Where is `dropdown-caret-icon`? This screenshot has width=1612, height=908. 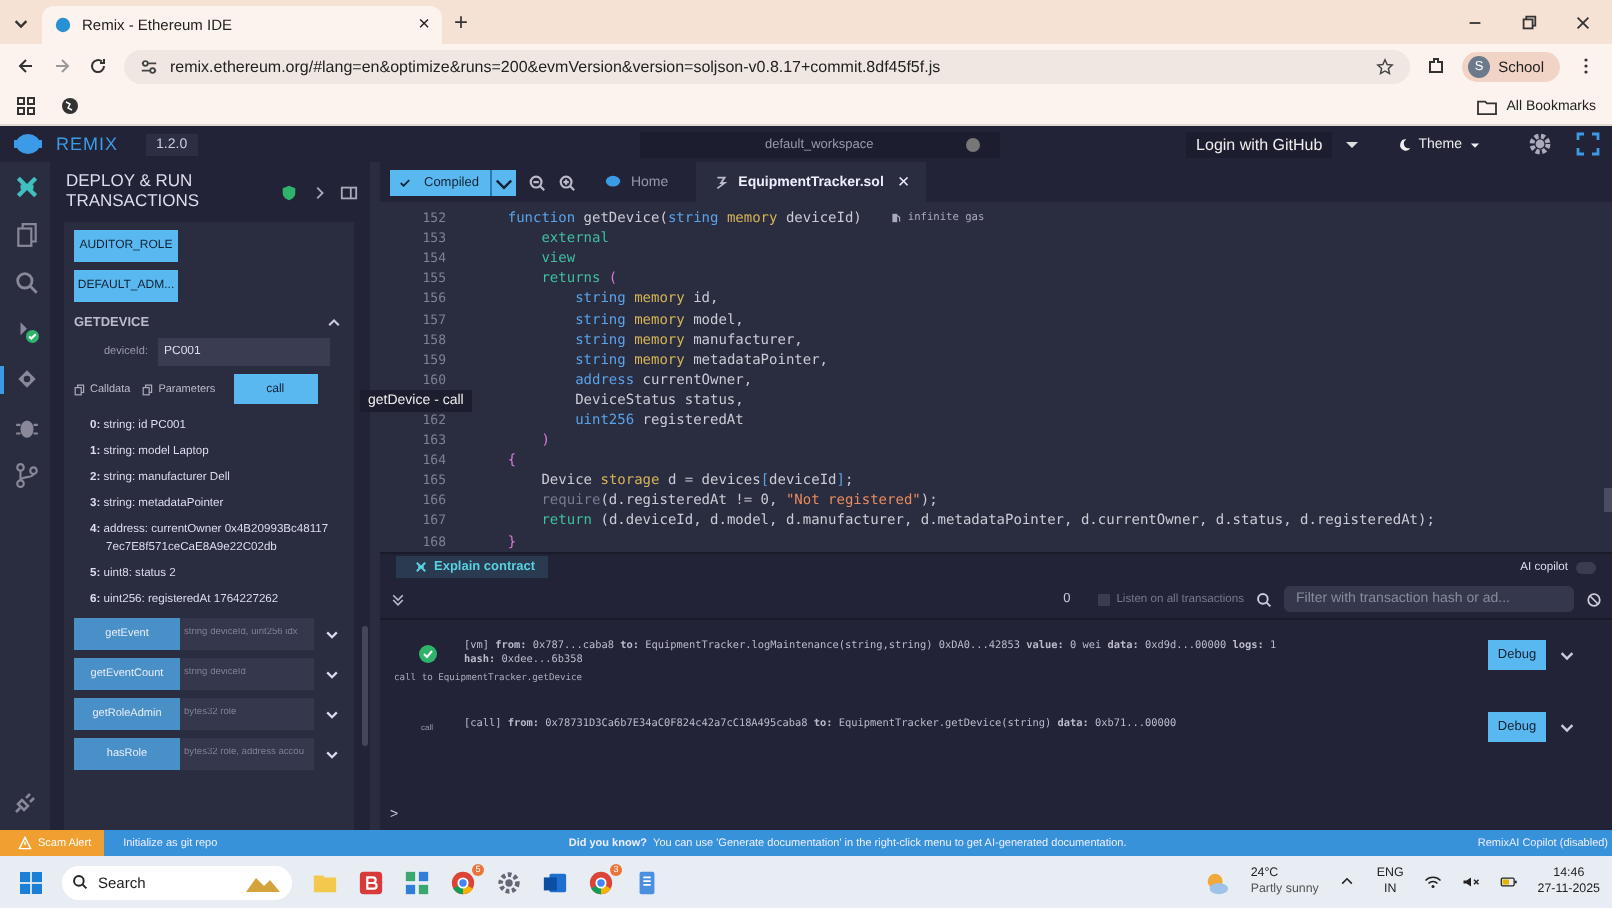
dropdown-caret-icon is located at coordinates (503, 182).